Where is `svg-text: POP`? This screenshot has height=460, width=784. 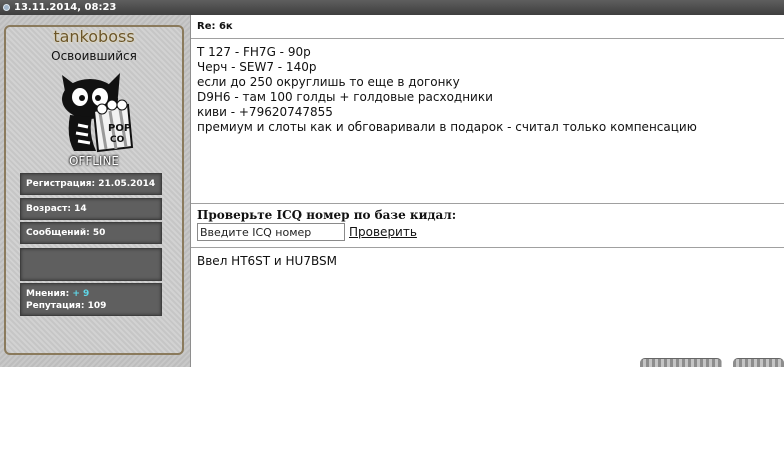 svg-text: POP is located at coordinates (119, 128).